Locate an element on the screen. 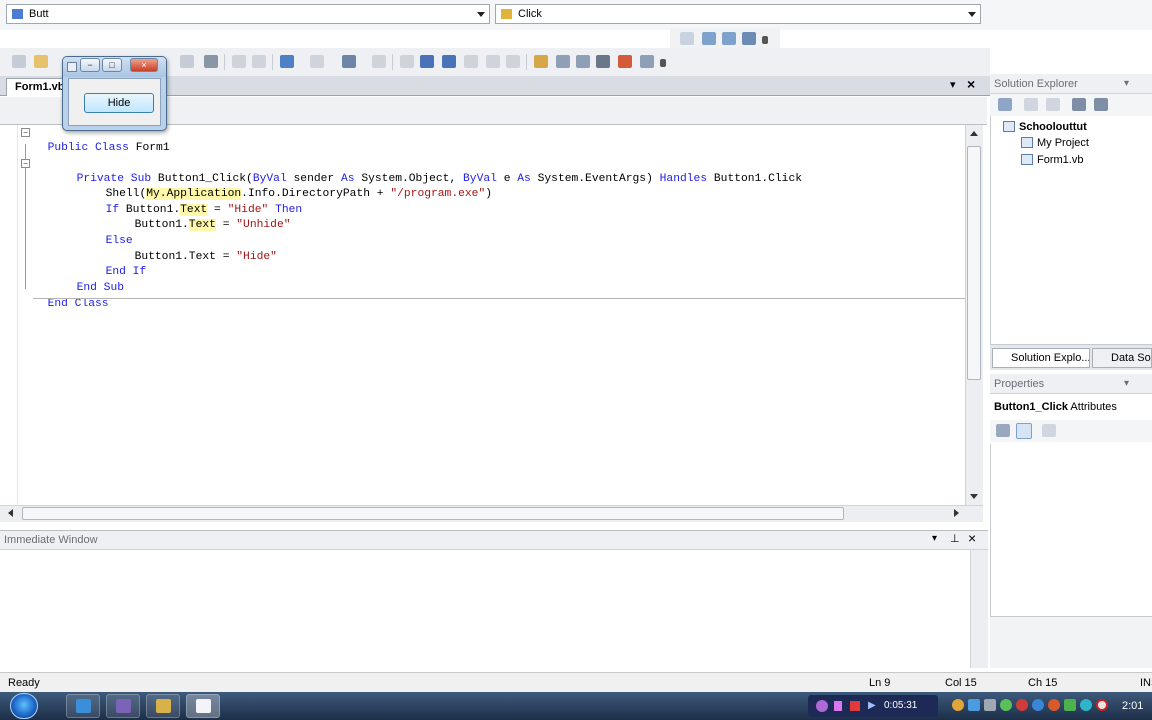  screen-recorder: ▶ 0:05:31 is located at coordinates (873, 706).